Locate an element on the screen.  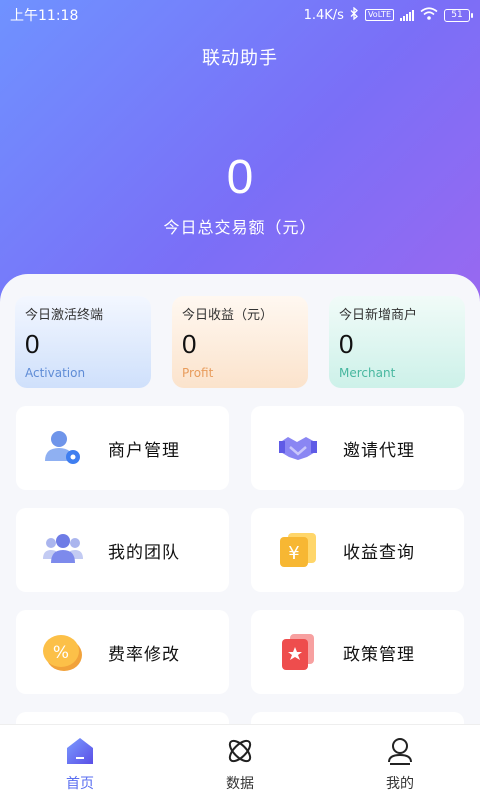
policy-icon is located at coordinates (298, 652).